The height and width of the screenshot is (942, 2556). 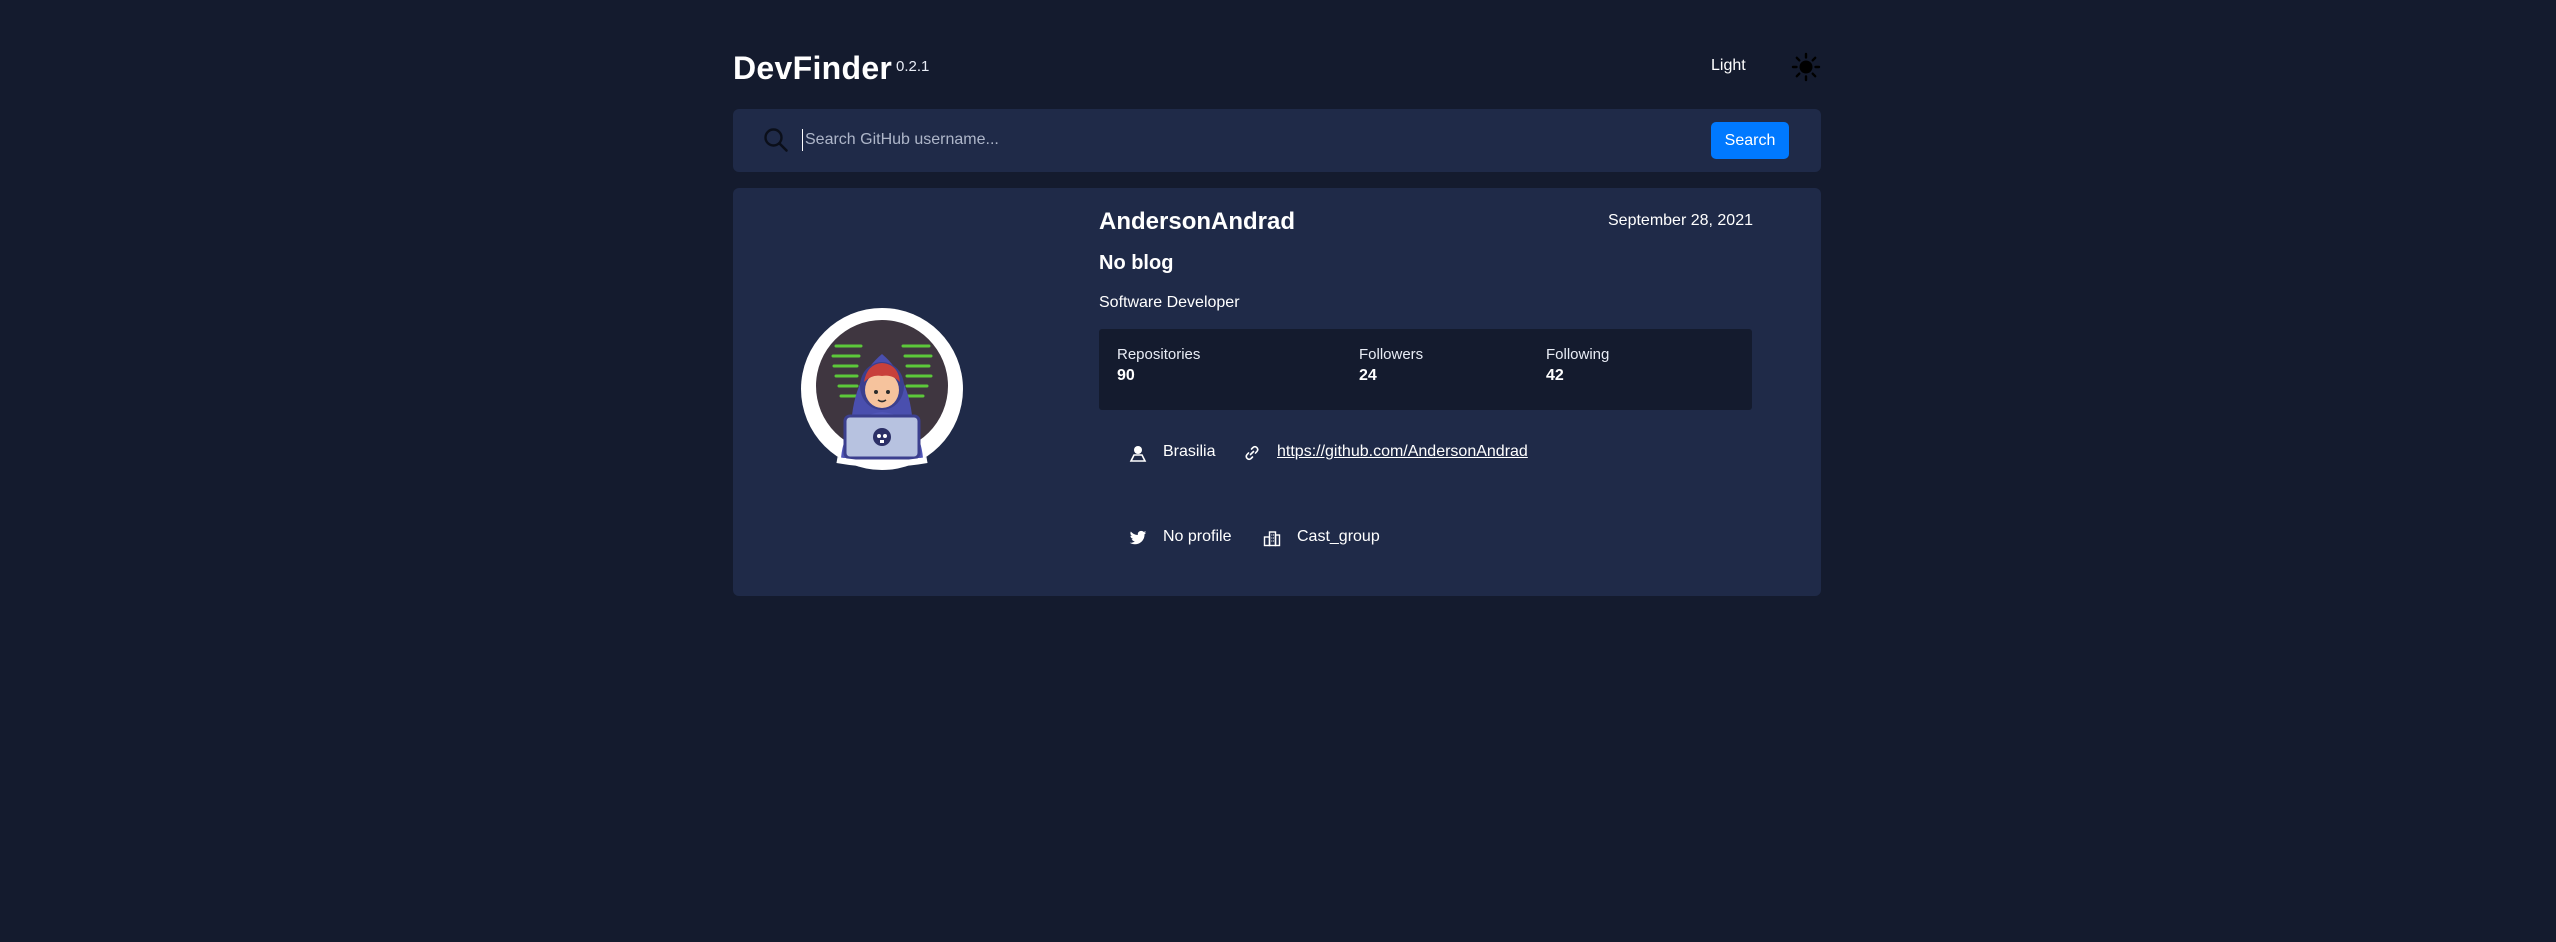 I want to click on profile-website: https://github.com/AndersonAndrad, so click(x=1403, y=453).